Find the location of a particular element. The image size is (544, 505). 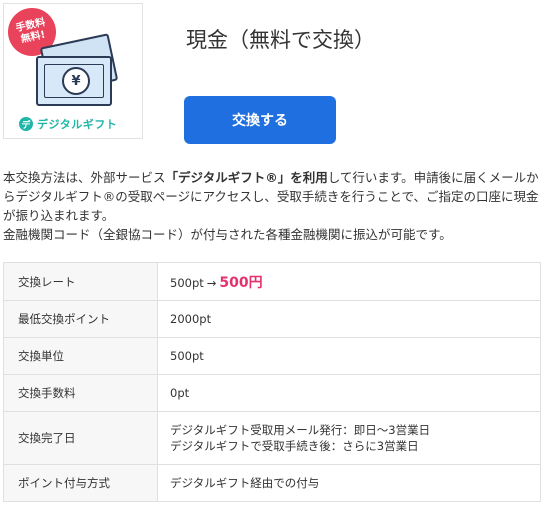

digital-gift-logo-card: 手数料 無料! ¥ デ デジタルギフト is located at coordinates (73, 71).